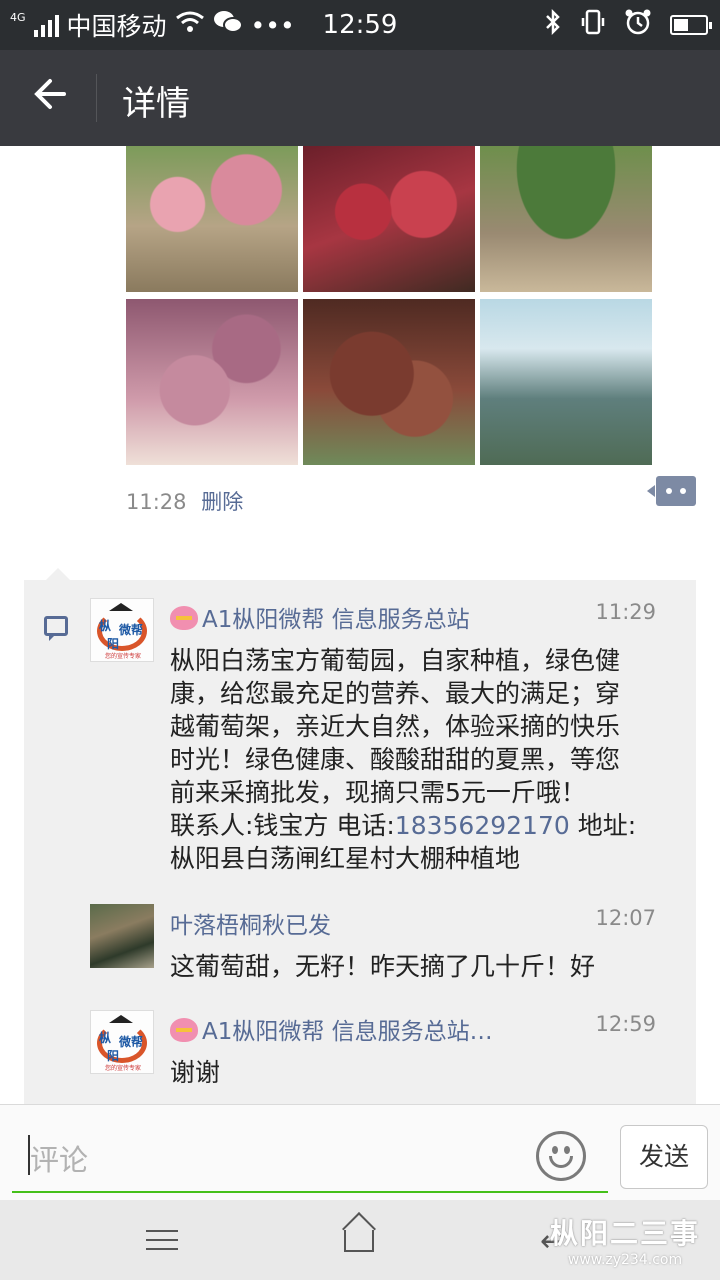 The height and width of the screenshot is (1280, 720). Describe the element at coordinates (162, 1240) in the screenshot. I see `menu-icon` at that location.